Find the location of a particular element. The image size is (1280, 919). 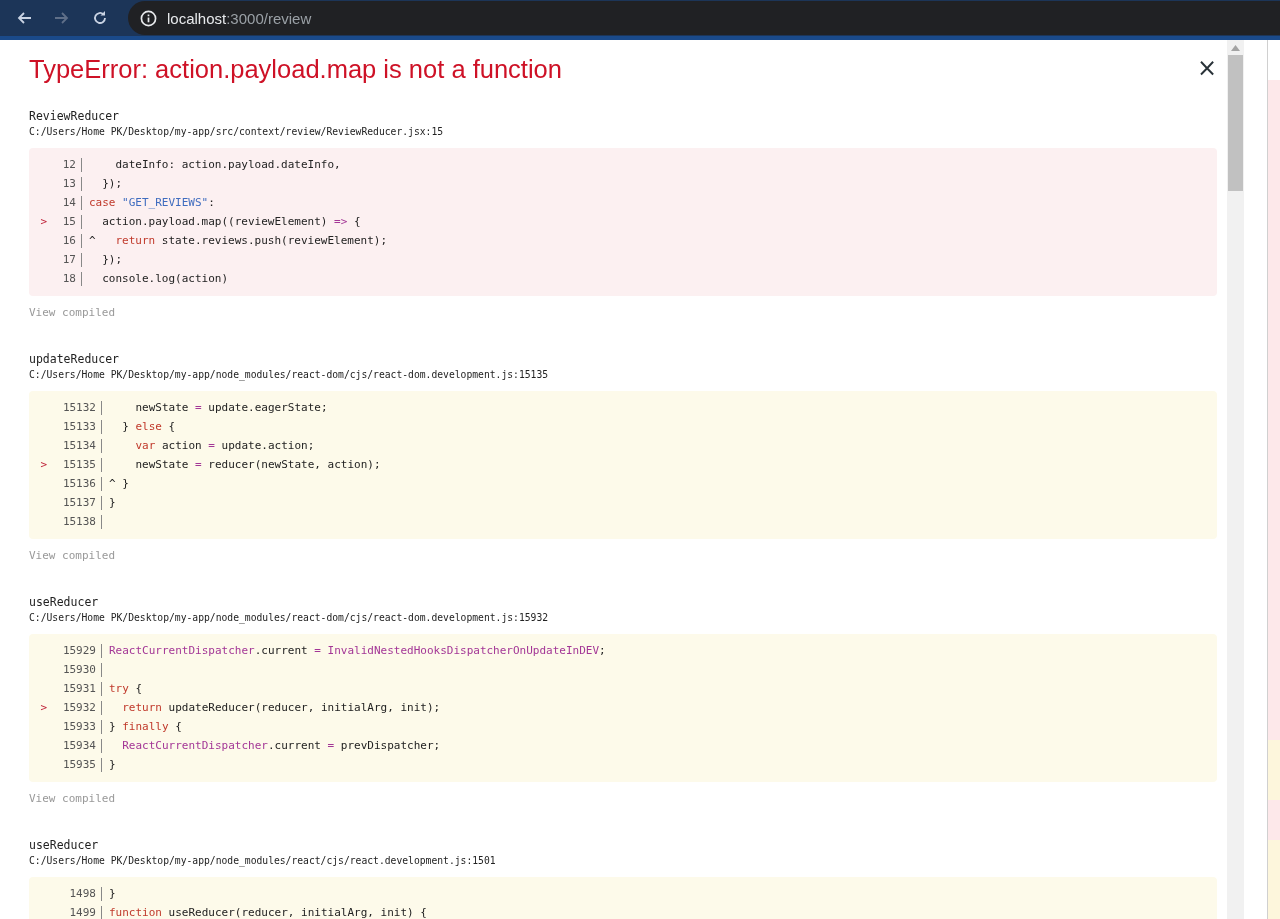

code-line: dateInfo: action.payload.dateInfo, is located at coordinates (227, 165).